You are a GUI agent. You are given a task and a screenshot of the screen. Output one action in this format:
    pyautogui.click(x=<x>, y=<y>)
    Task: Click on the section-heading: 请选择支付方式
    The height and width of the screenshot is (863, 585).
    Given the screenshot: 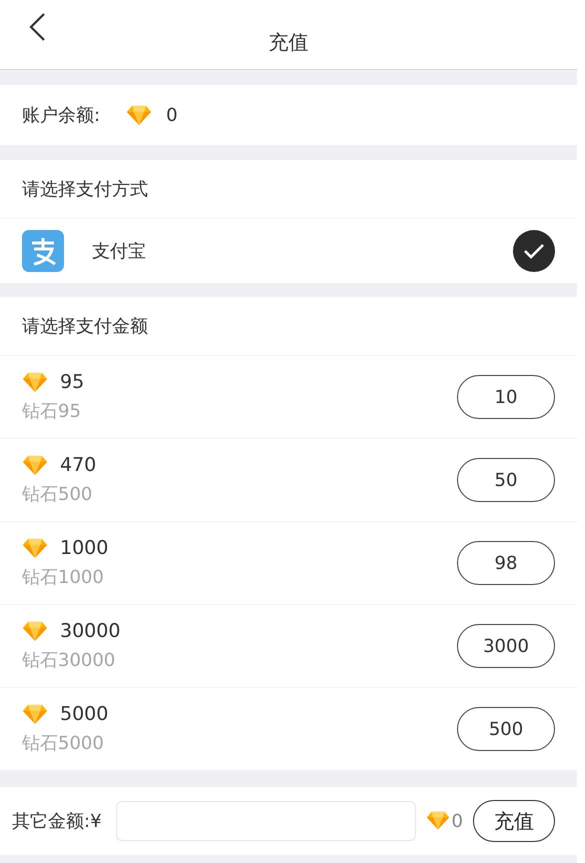 What is the action you would take?
    pyautogui.click(x=85, y=189)
    